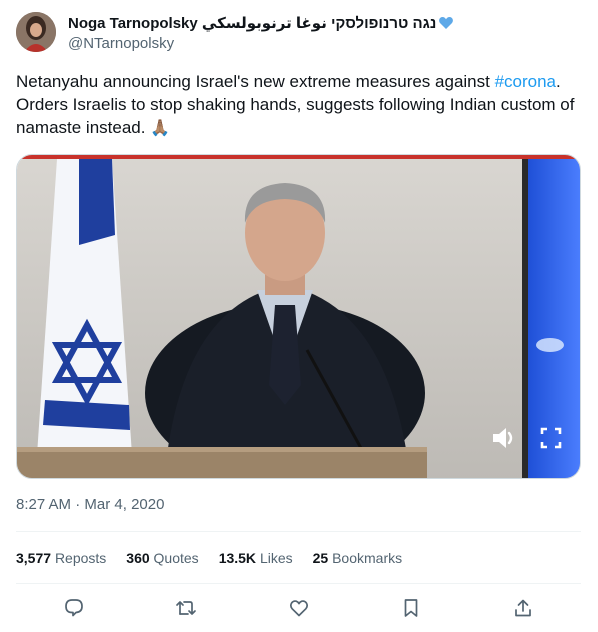  Describe the element at coordinates (446, 23) in the screenshot. I see `blue-heart-icon` at that location.